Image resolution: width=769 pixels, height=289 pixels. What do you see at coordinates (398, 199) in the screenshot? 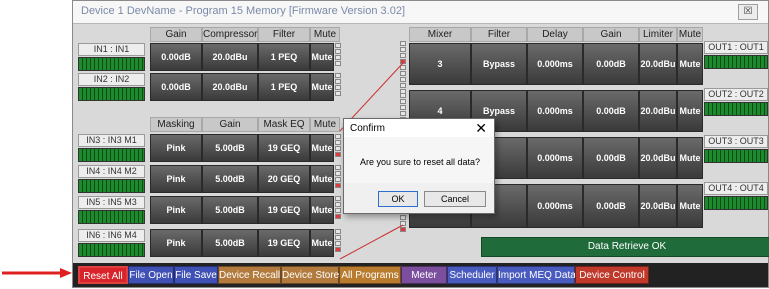
I see `ok-button: OK` at bounding box center [398, 199].